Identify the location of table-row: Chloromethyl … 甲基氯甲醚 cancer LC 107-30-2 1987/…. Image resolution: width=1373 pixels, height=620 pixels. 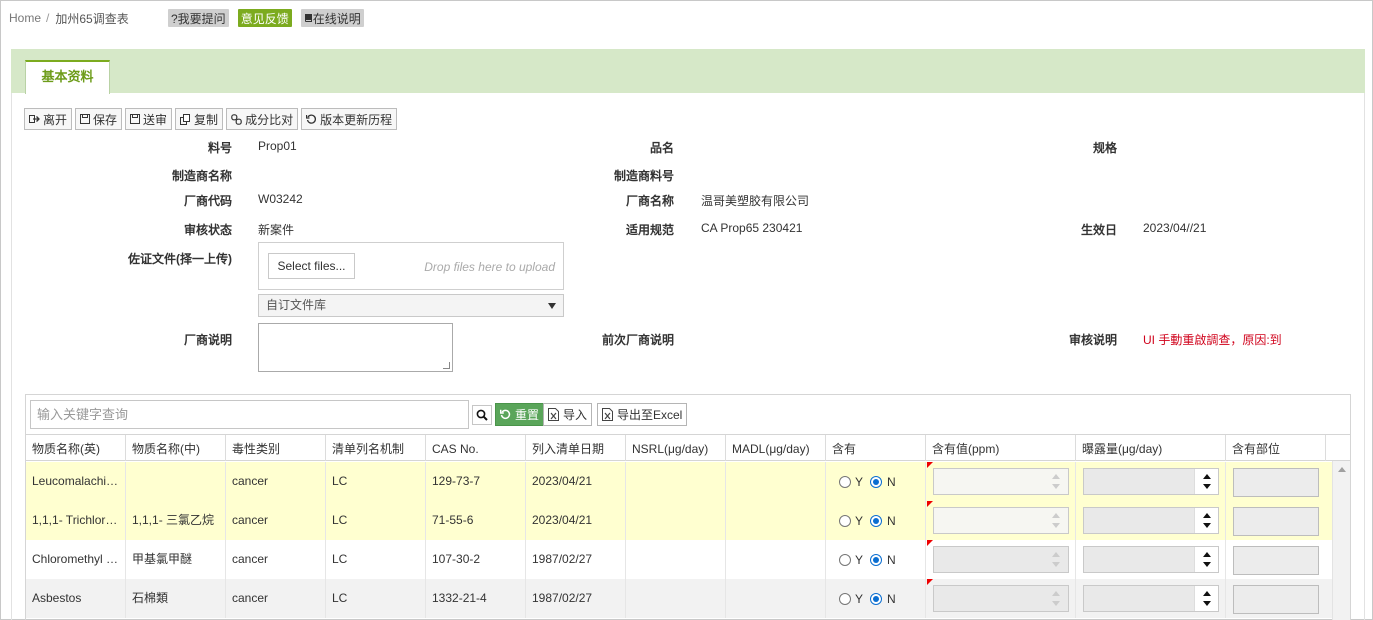
(679, 559).